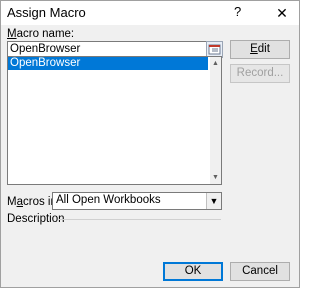 The image size is (320, 288). Describe the element at coordinates (215, 63) in the screenshot. I see `scroll-up-icon: ▲` at that location.